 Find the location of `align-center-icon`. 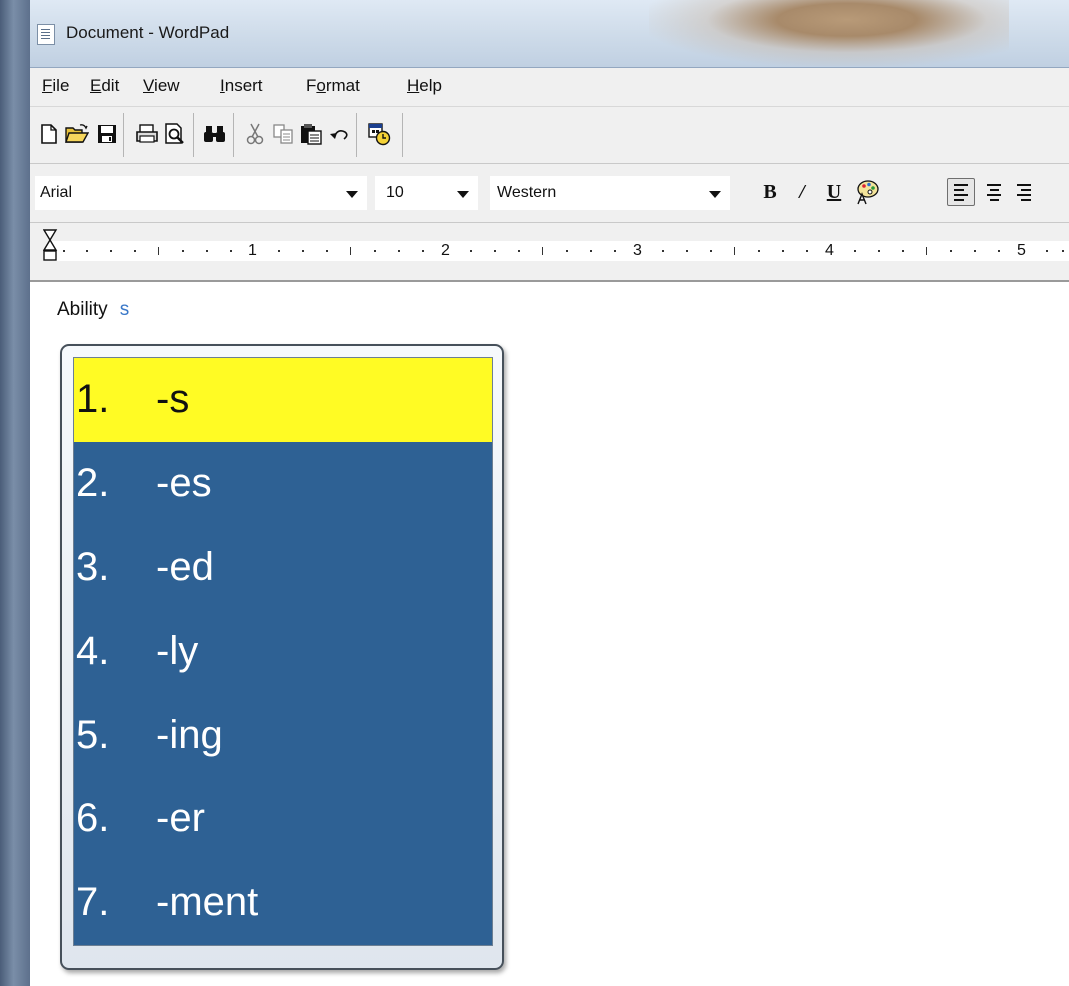

align-center-icon is located at coordinates (994, 192).